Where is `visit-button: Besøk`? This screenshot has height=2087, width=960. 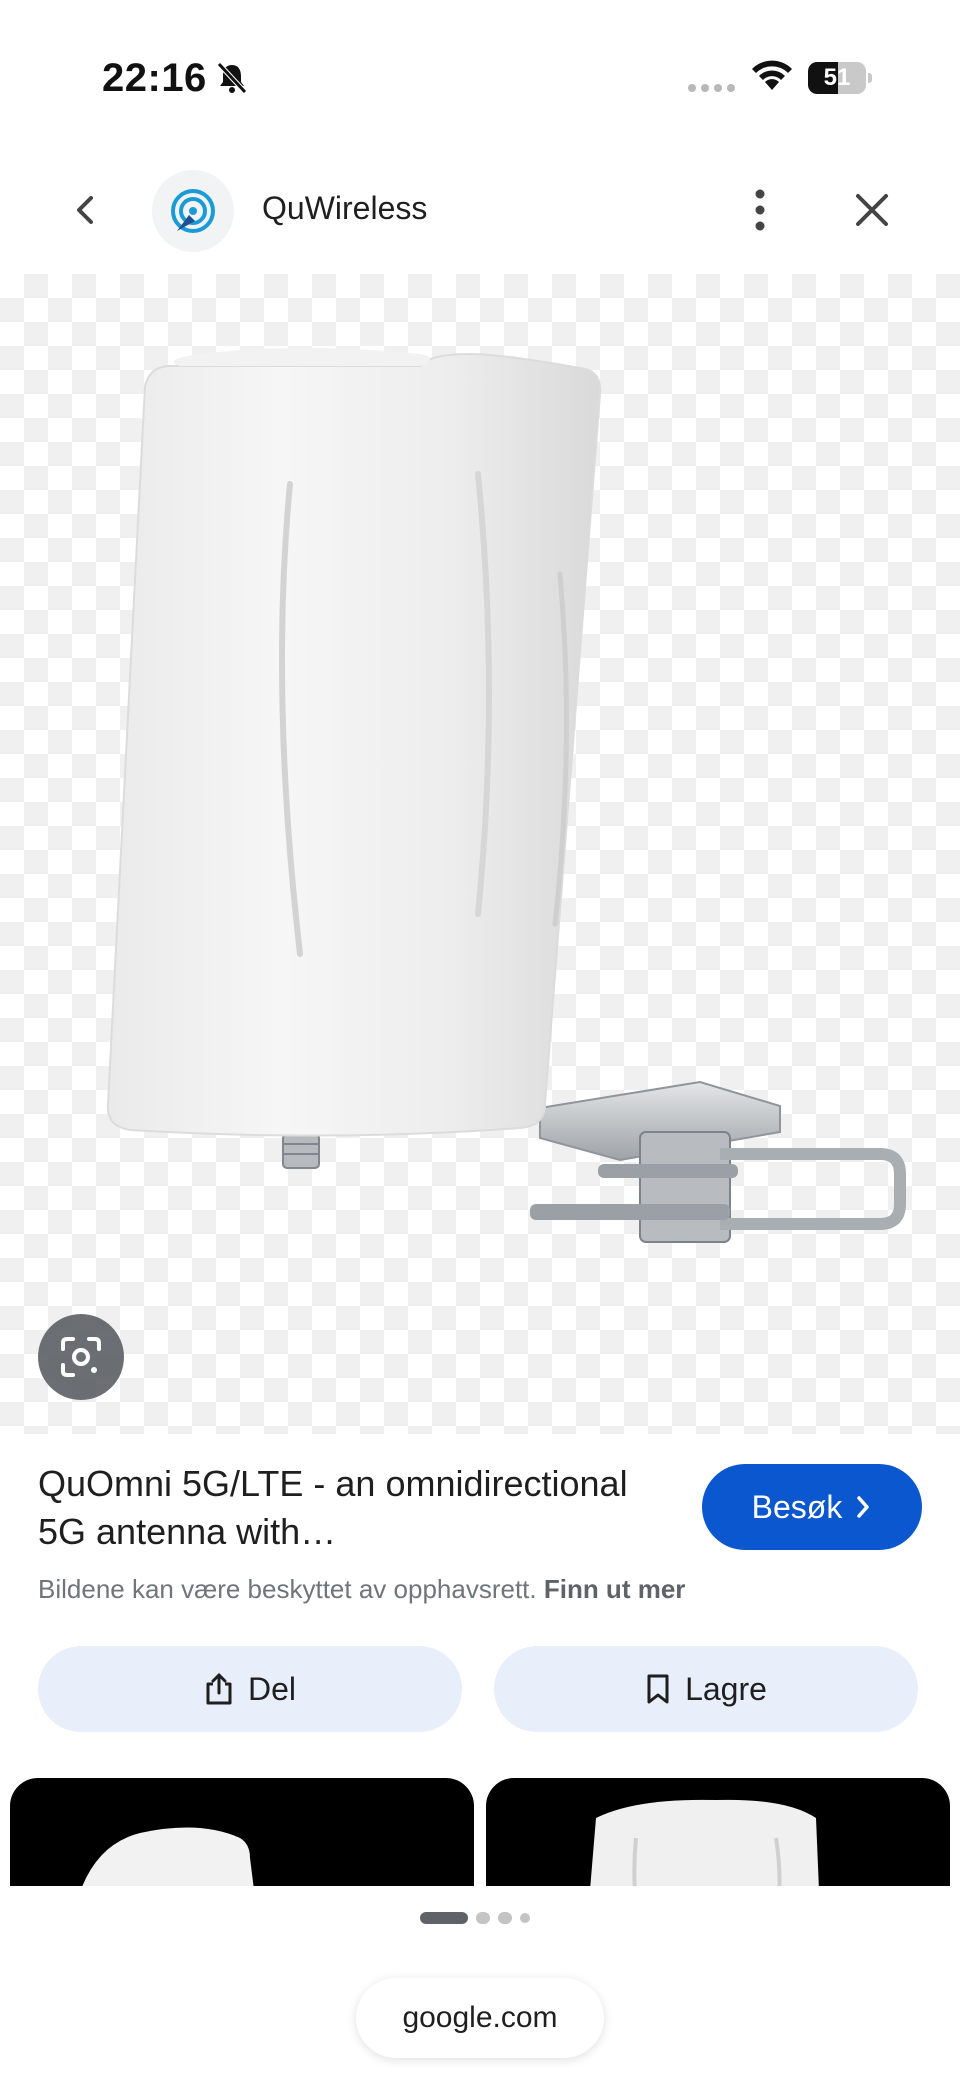
visit-button: Besøk is located at coordinates (812, 1507).